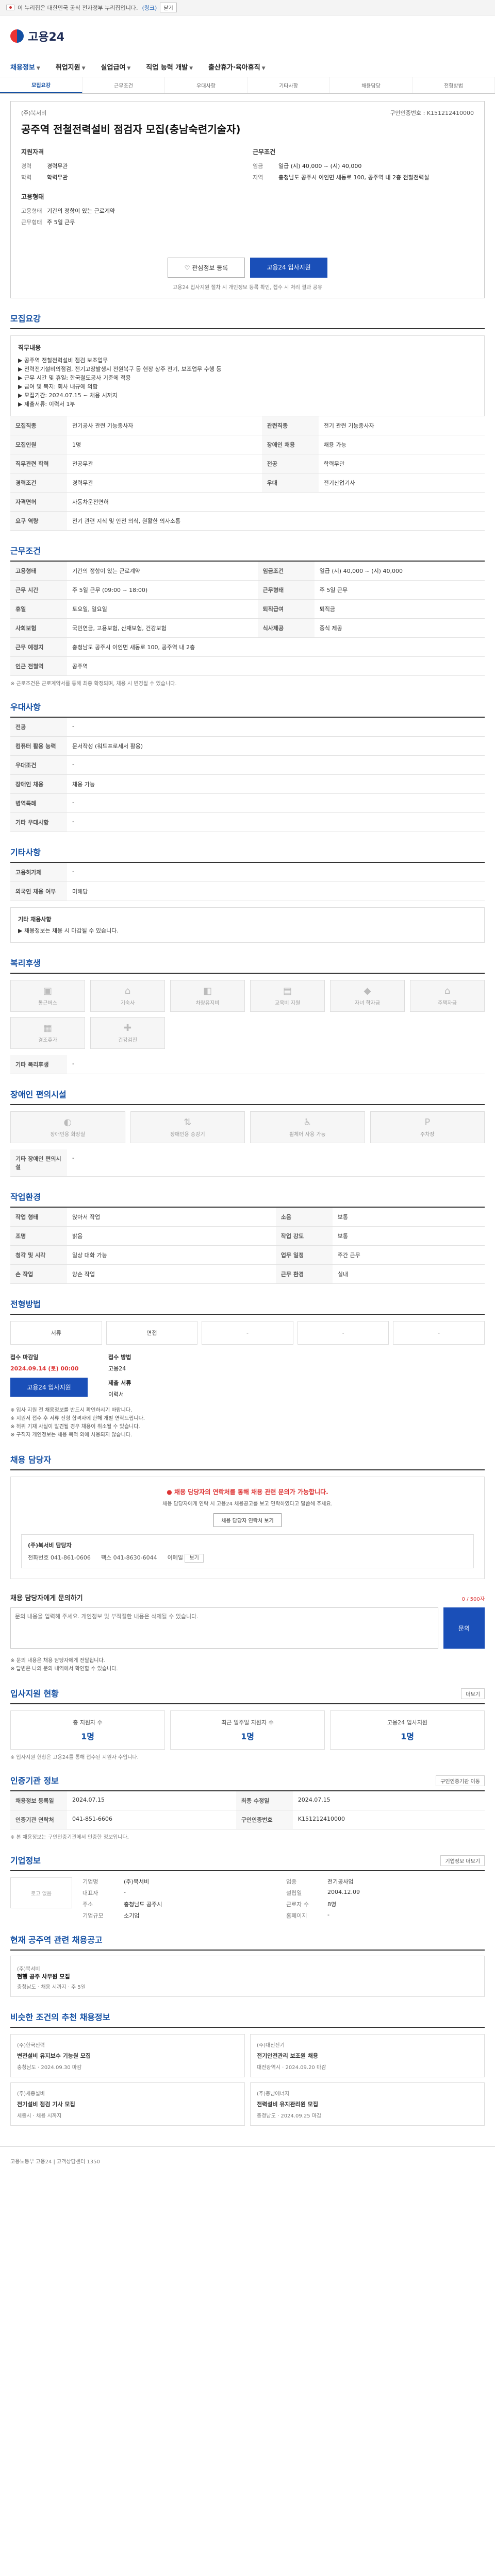 The height and width of the screenshot is (2576, 495). What do you see at coordinates (149, 8) in the screenshot?
I see `gov-notice-link: (링크)` at bounding box center [149, 8].